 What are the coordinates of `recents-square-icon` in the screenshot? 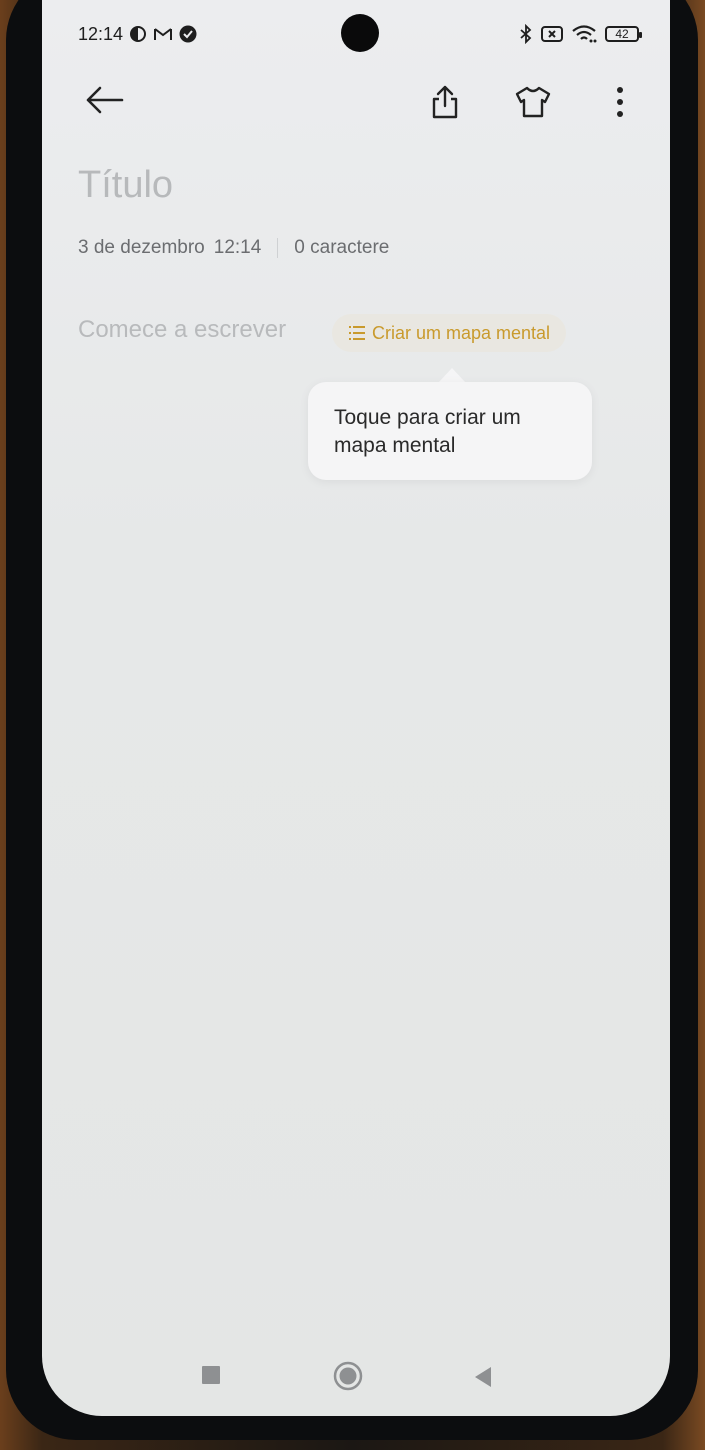 It's located at (211, 1375).